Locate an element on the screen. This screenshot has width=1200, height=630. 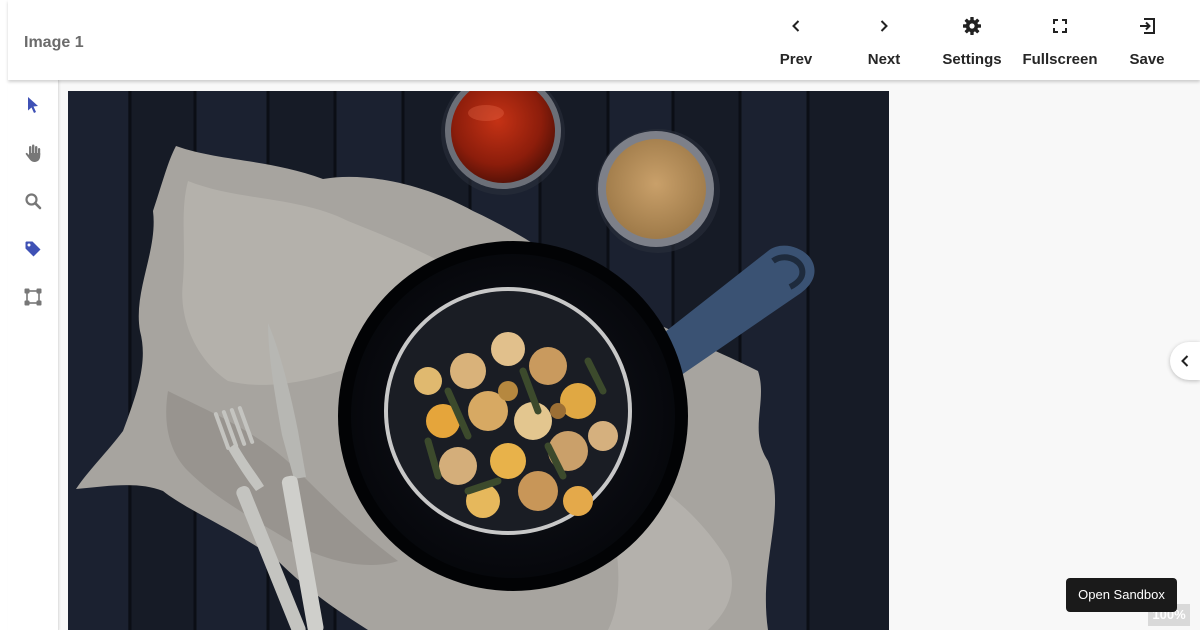
collapse-panel-button is located at coordinates (1185, 361).